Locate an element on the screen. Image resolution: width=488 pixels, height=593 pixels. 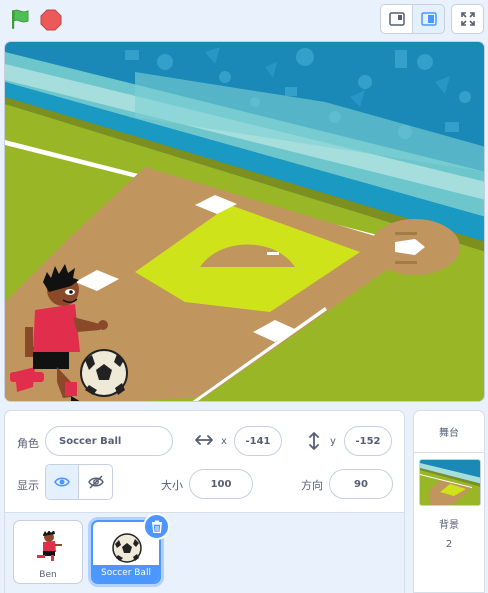
x-field: -141 is located at coordinates (258, 441).